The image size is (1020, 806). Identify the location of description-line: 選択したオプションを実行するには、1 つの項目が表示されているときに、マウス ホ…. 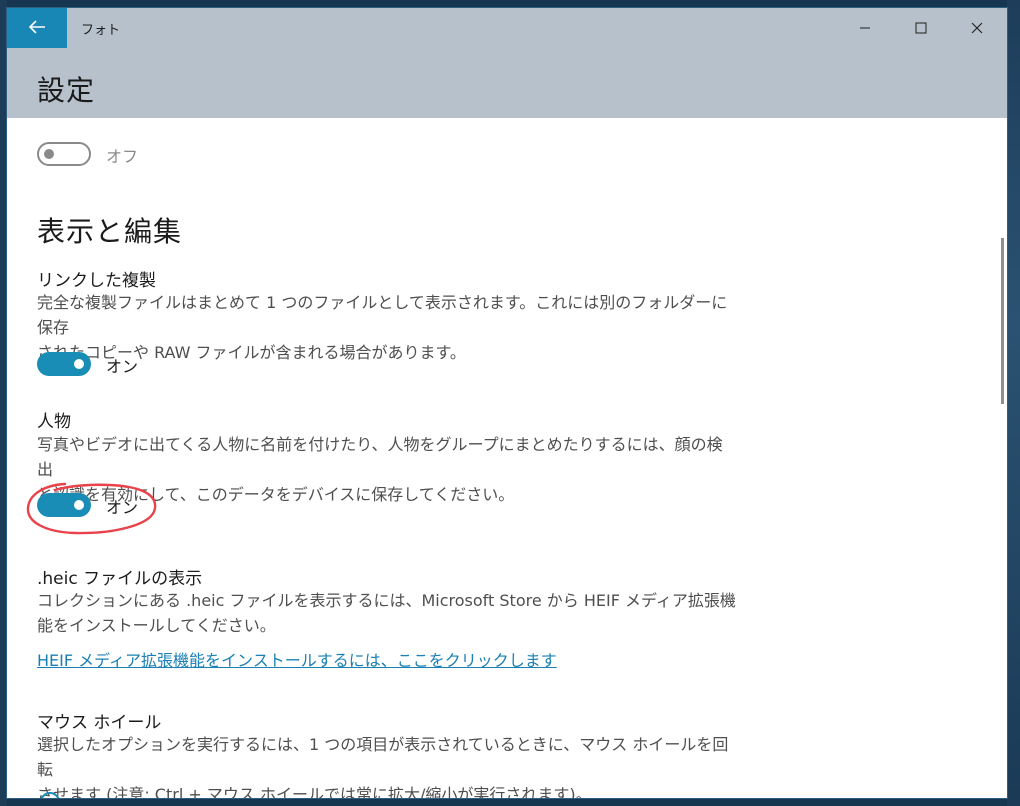
(383, 757).